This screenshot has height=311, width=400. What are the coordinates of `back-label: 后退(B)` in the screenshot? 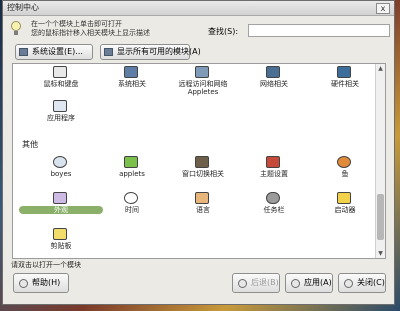 It's located at (265, 282).